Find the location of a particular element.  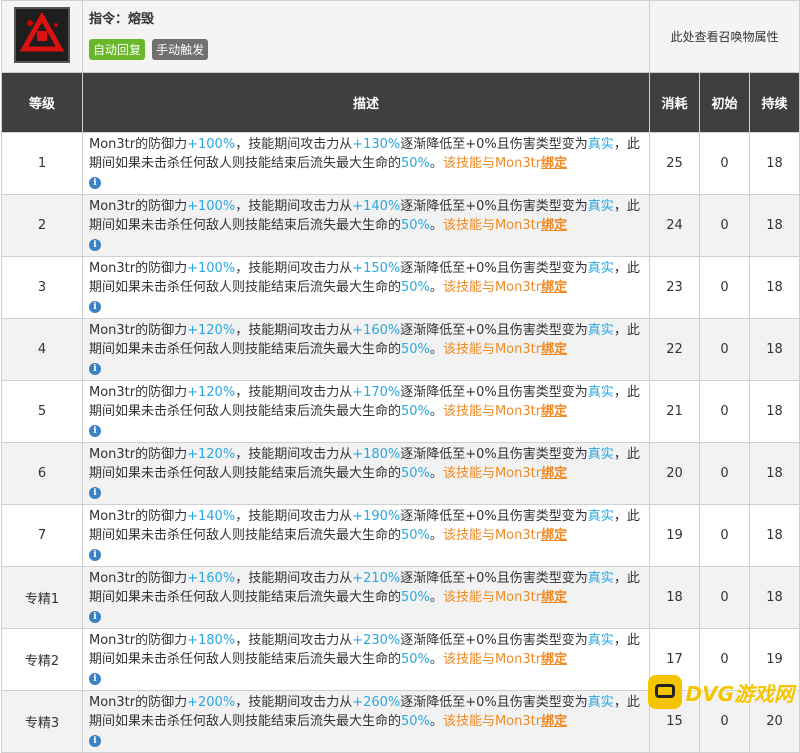

atk-bonus: +160% is located at coordinates (376, 330).